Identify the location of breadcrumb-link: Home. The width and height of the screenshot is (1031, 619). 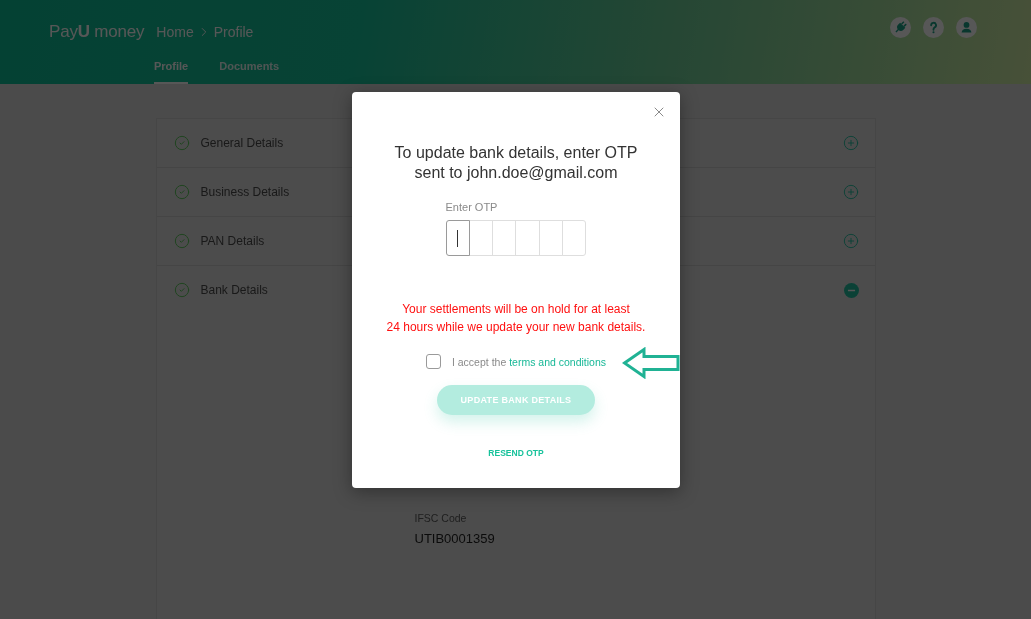
(175, 32).